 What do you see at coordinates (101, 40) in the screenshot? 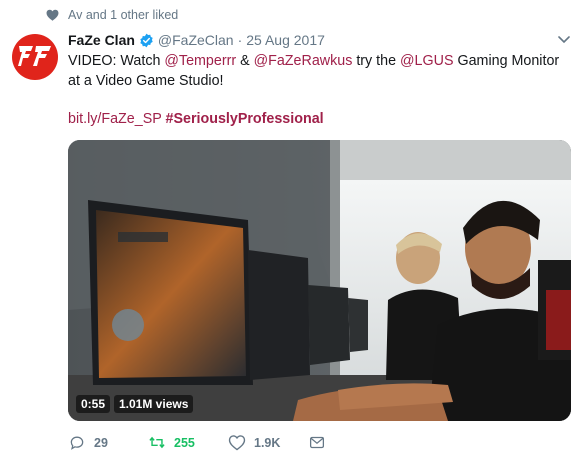
I see `author-name: FaZe Clan` at bounding box center [101, 40].